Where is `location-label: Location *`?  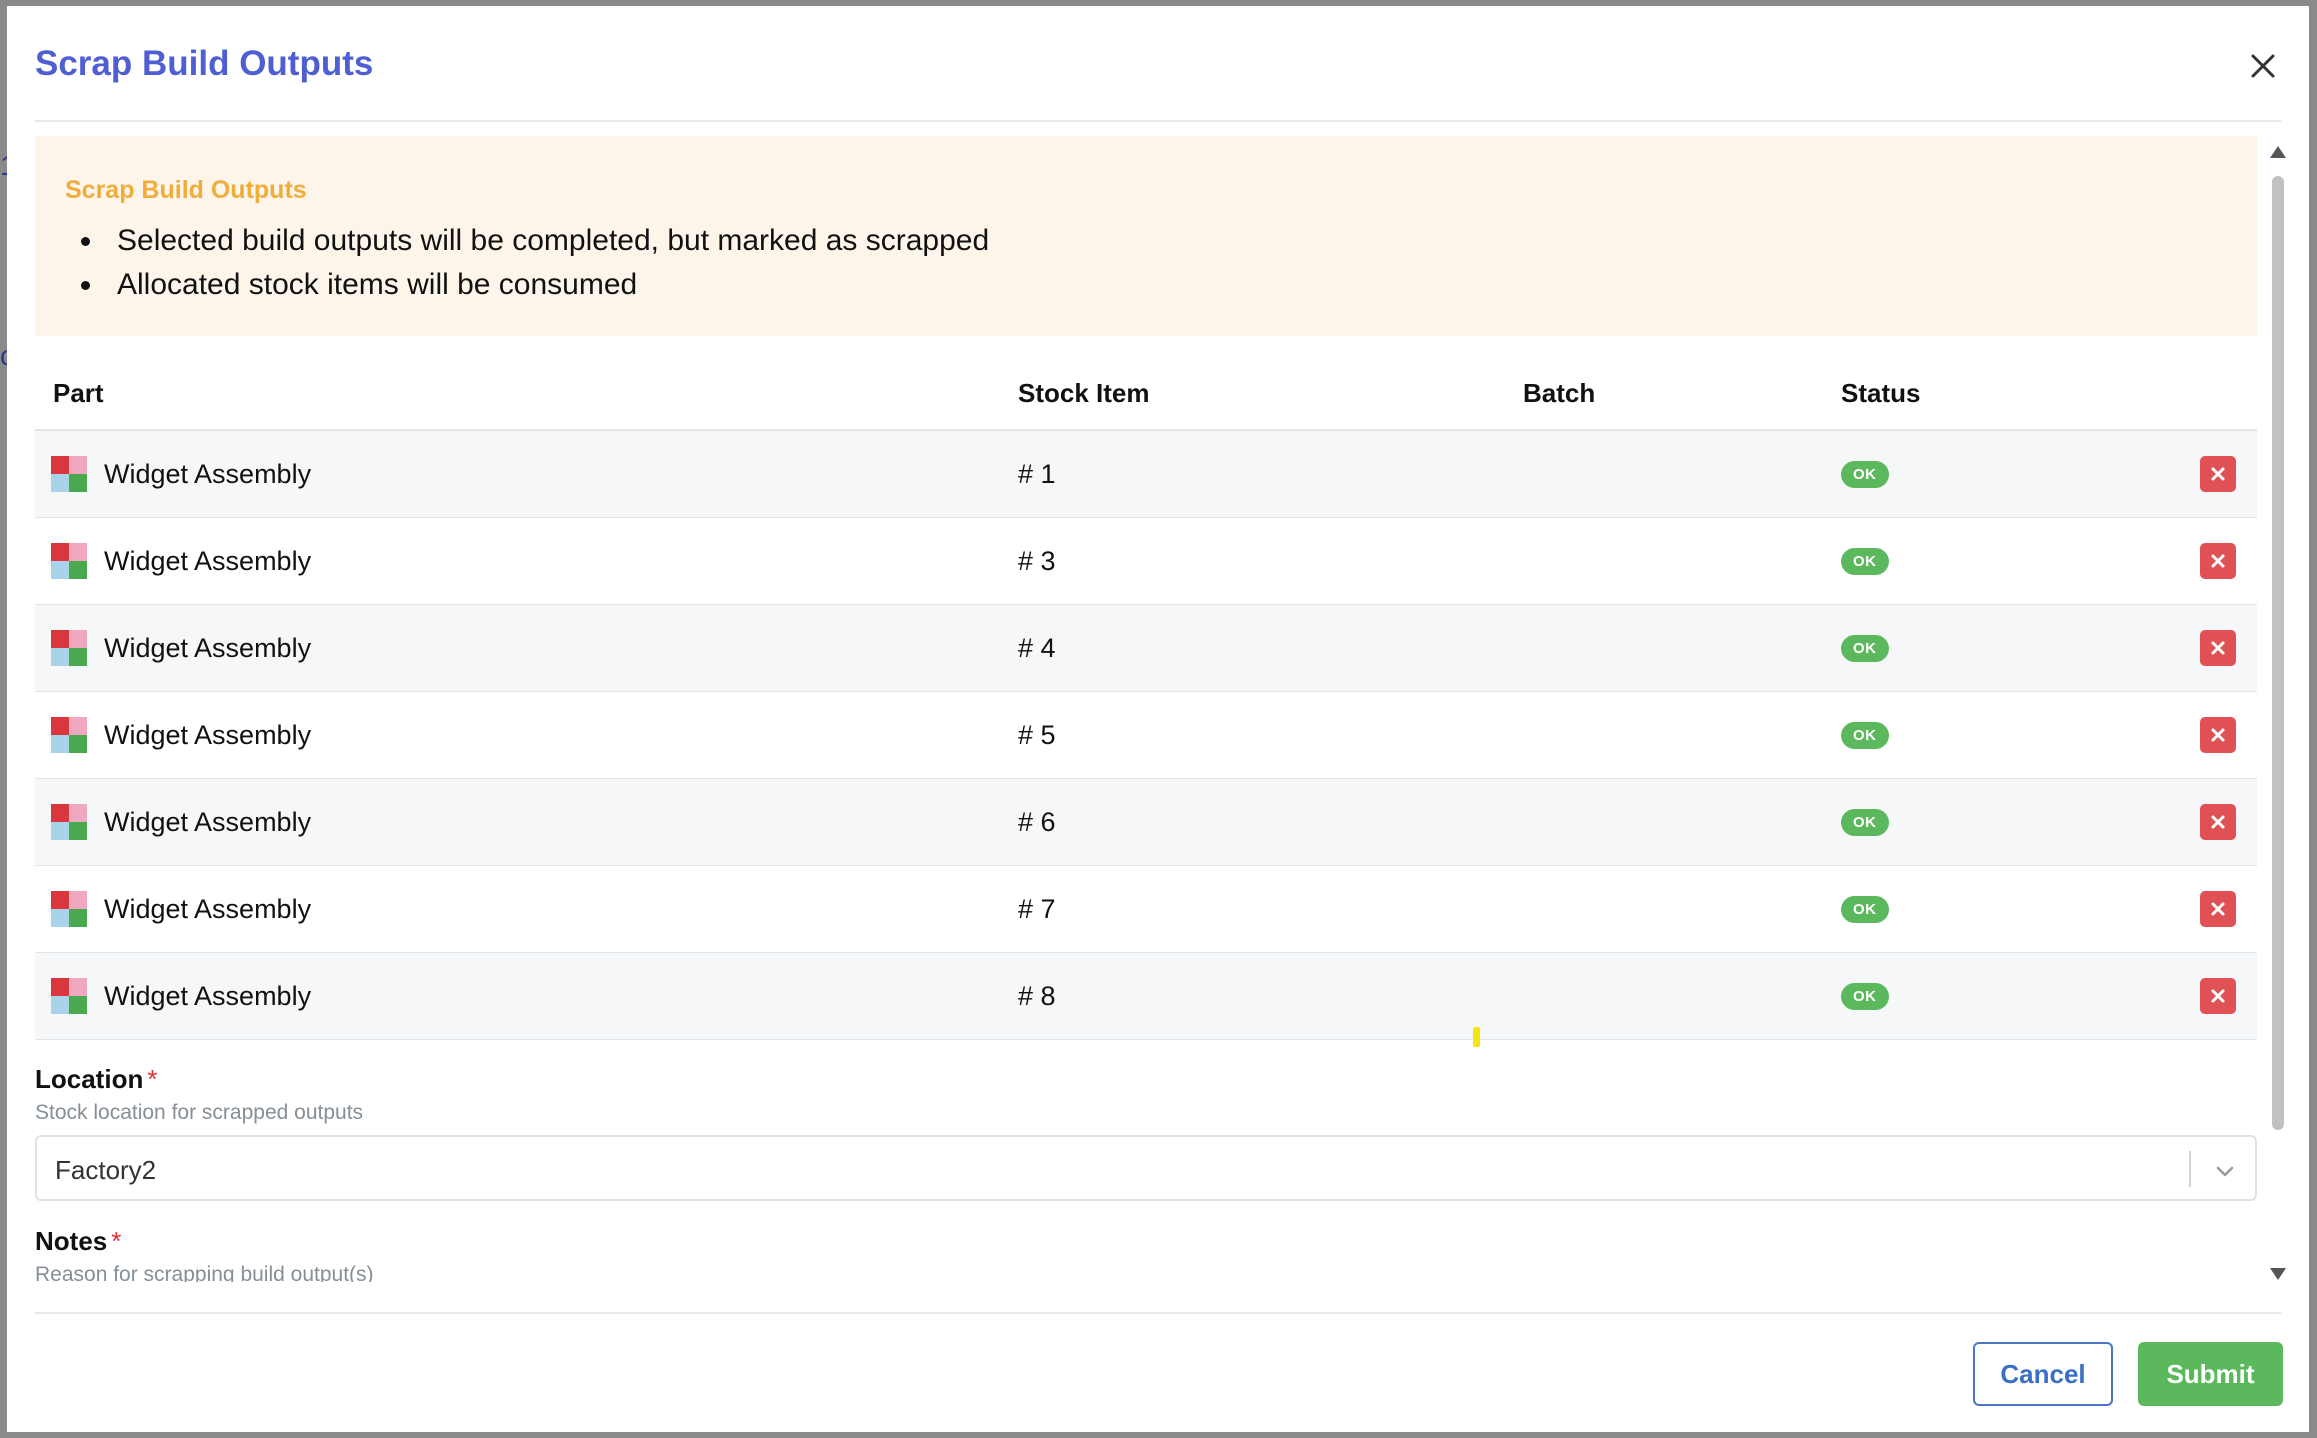 location-label: Location * is located at coordinates (96, 1079).